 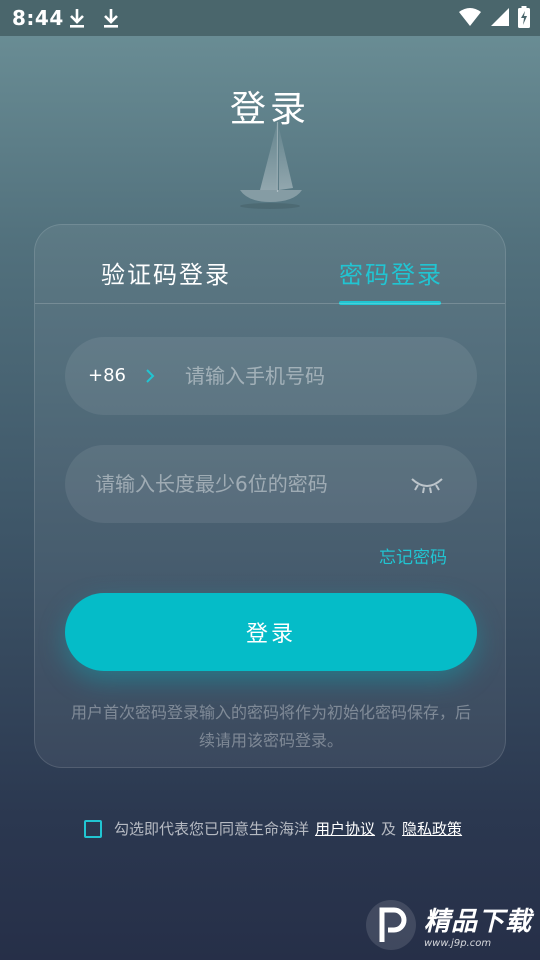 What do you see at coordinates (389, 829) in the screenshot?
I see `agreement-and: 及` at bounding box center [389, 829].